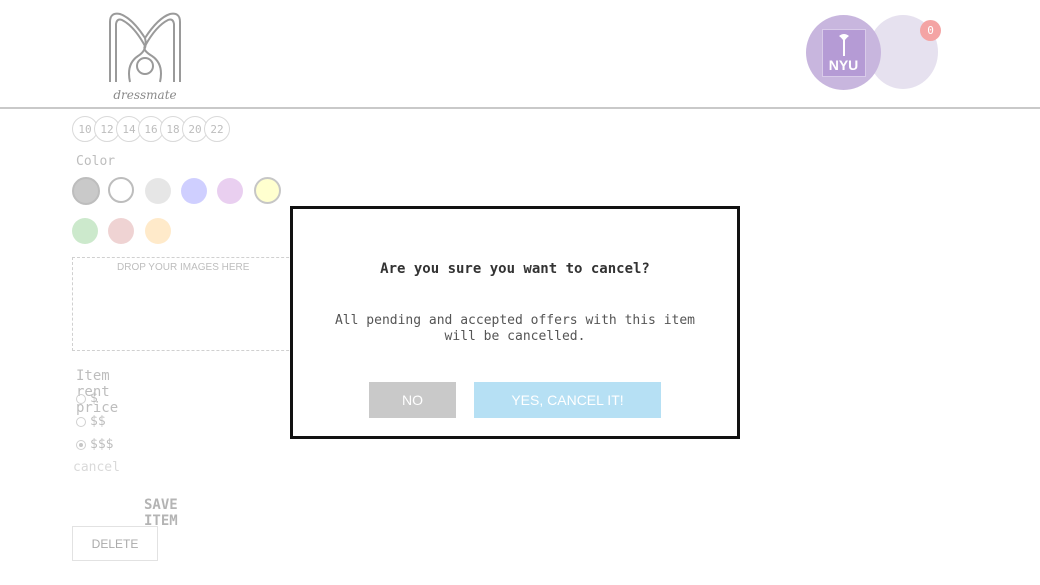 This screenshot has height=585, width=1040. What do you see at coordinates (567, 400) in the screenshot?
I see `yes-cancel-button: YES, CANCEL IT!` at bounding box center [567, 400].